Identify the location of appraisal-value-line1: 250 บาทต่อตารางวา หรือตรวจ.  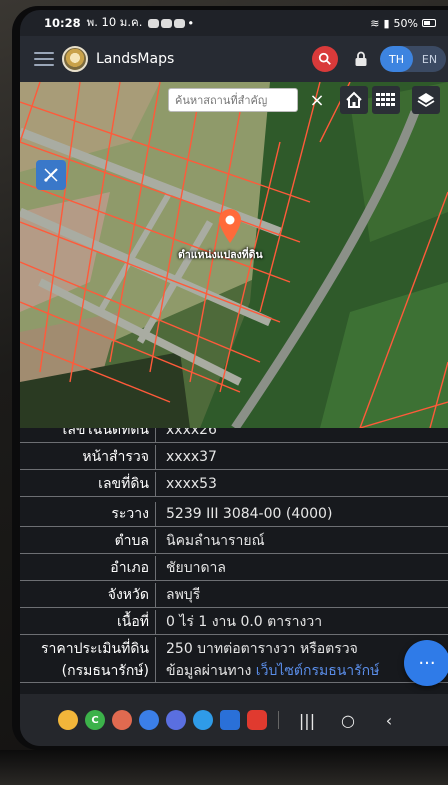
(262, 648).